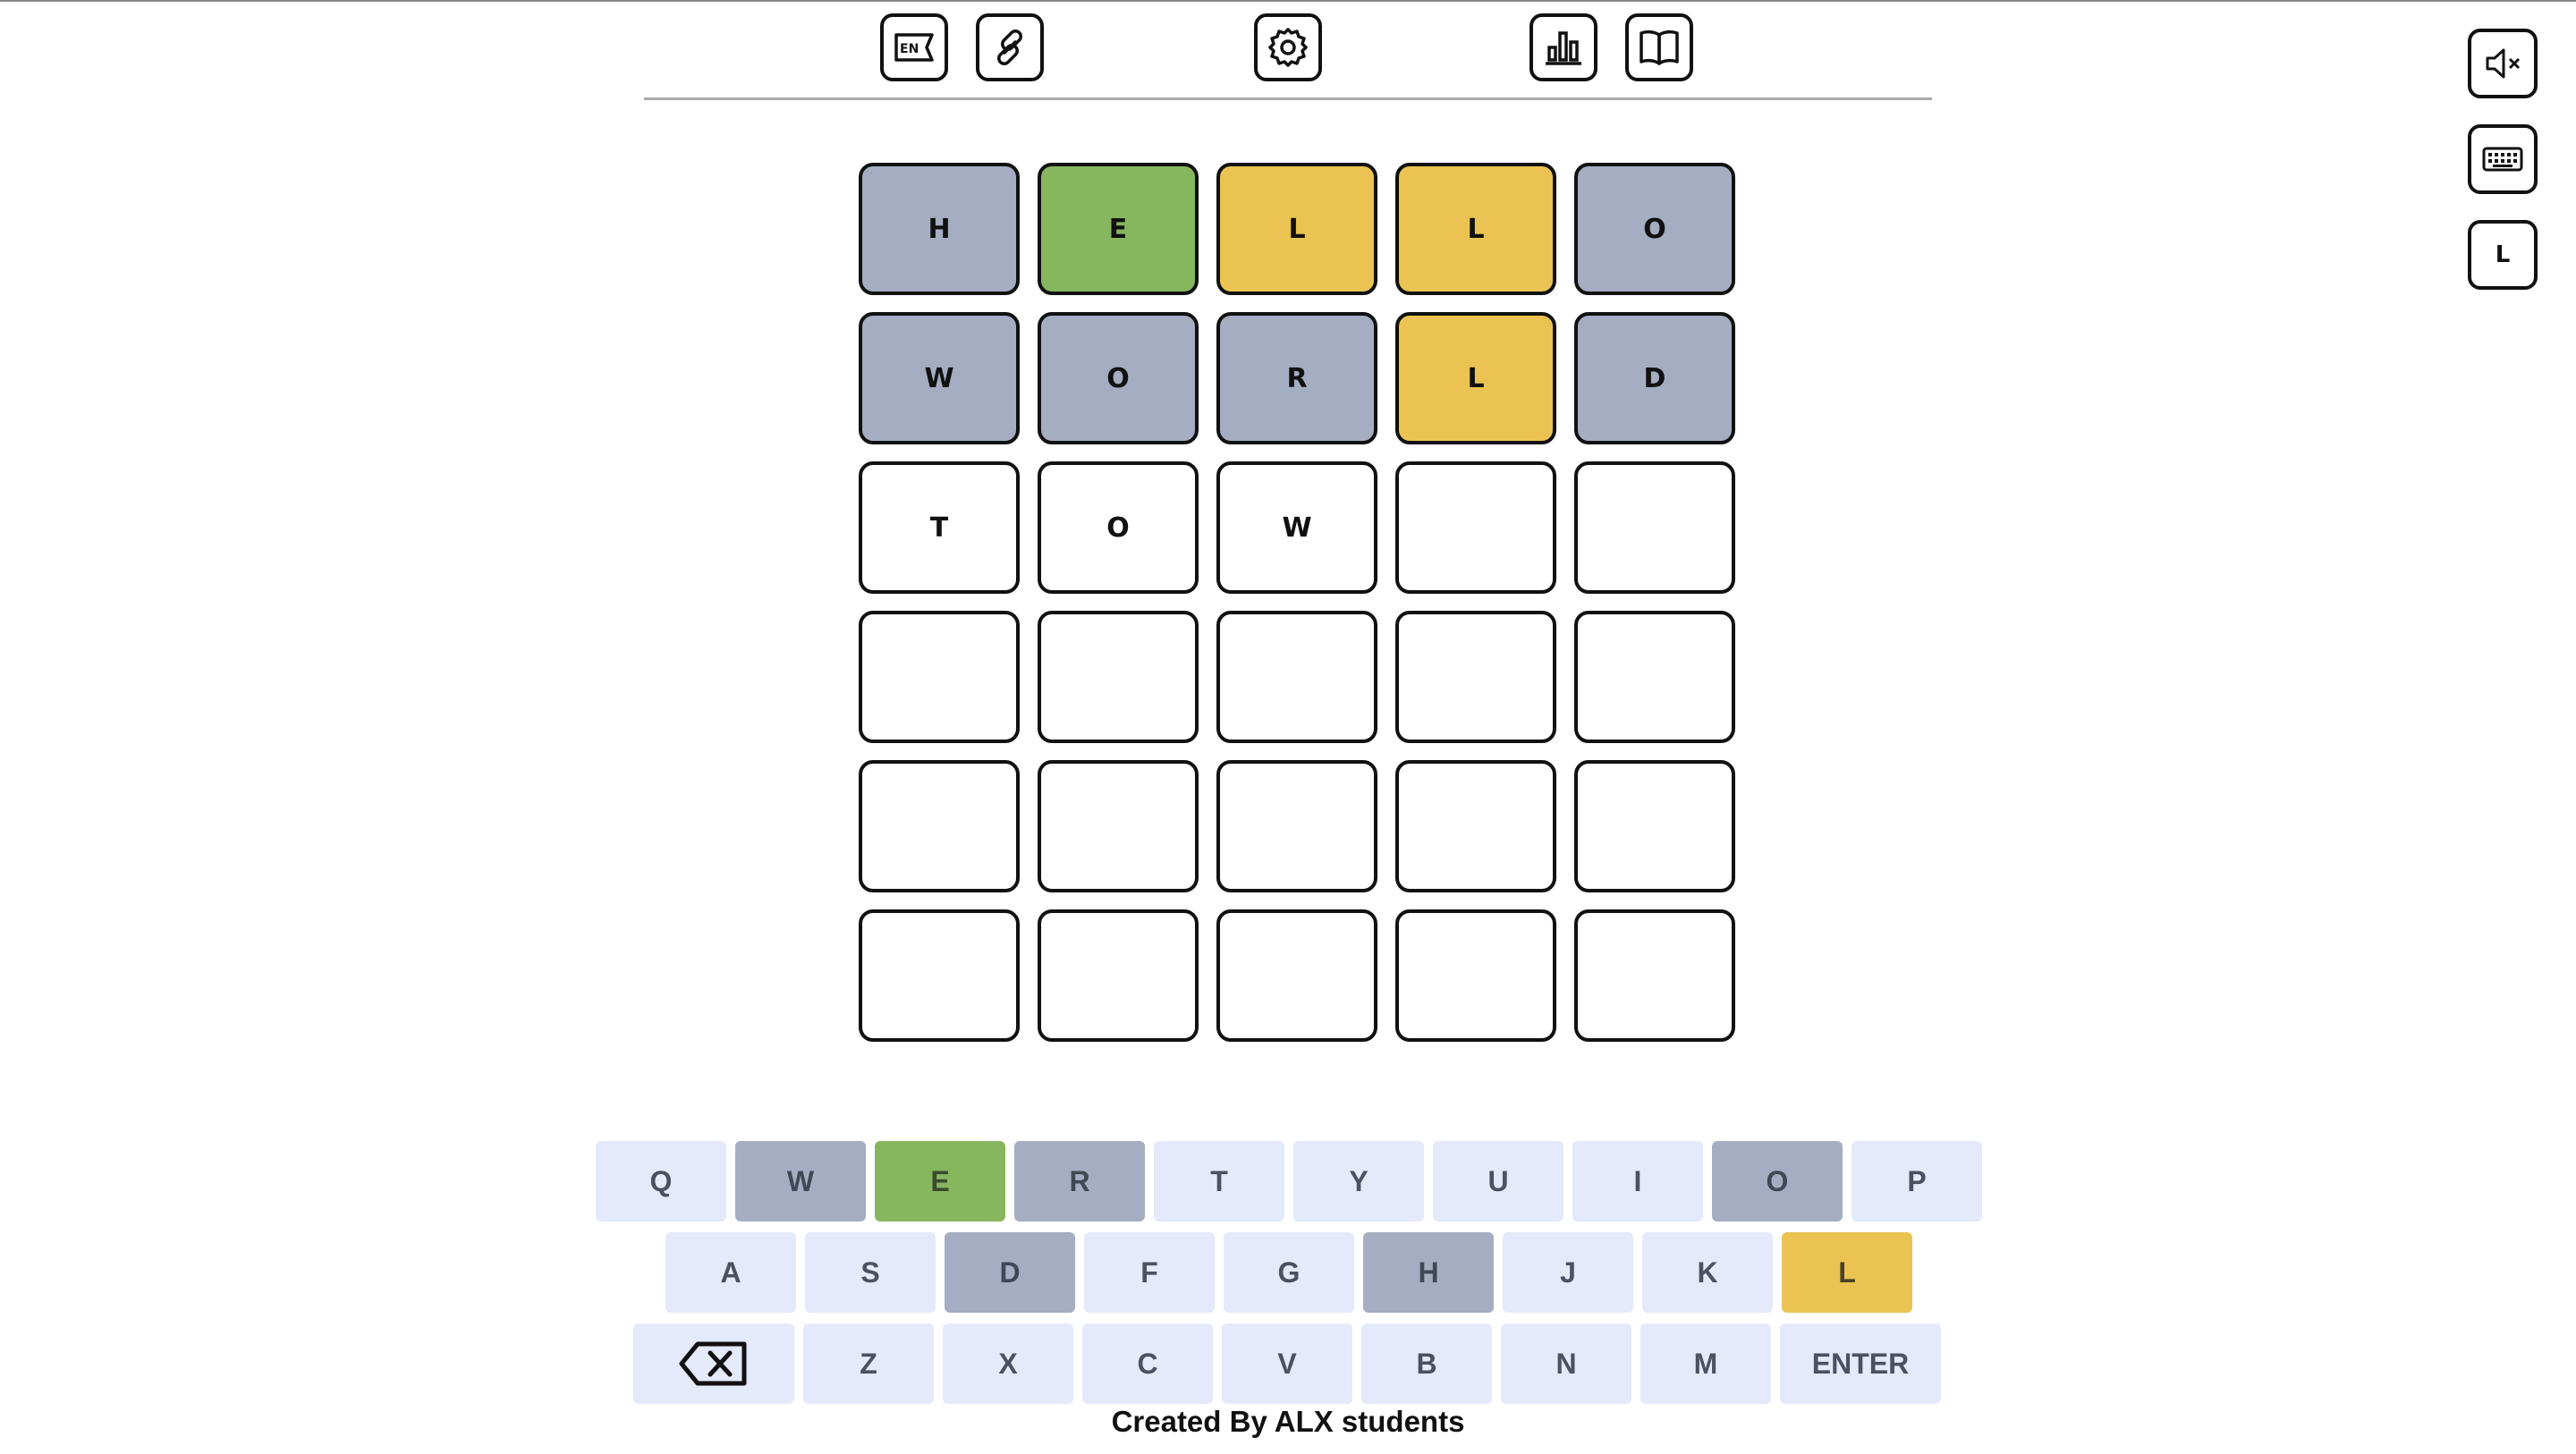 The image size is (2576, 1454). I want to click on share-link-button, so click(1010, 47).